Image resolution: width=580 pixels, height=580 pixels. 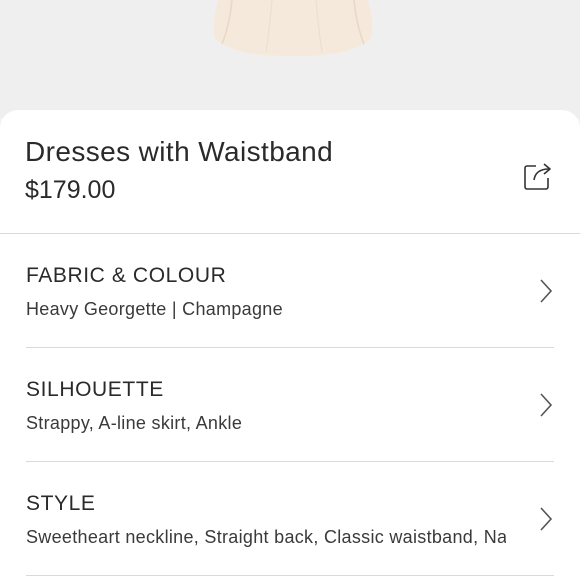 What do you see at coordinates (61, 503) in the screenshot?
I see `detail-row-label: STYLE` at bounding box center [61, 503].